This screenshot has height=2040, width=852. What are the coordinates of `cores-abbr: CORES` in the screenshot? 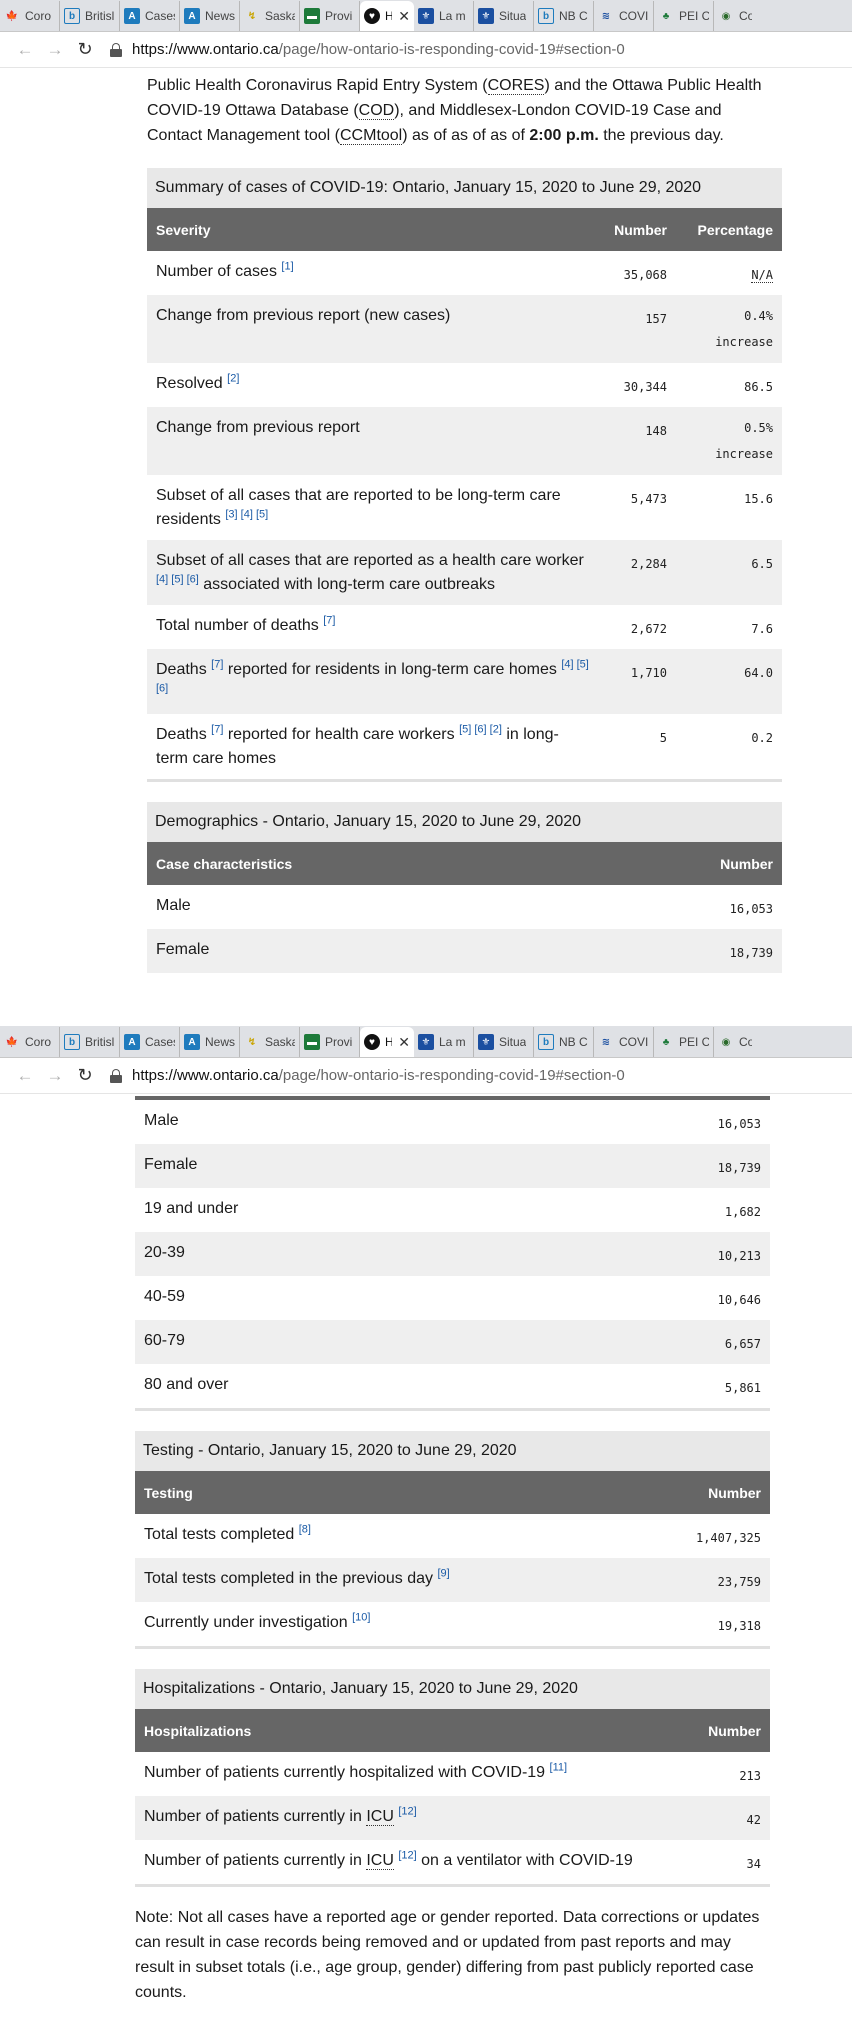 It's located at (516, 86).